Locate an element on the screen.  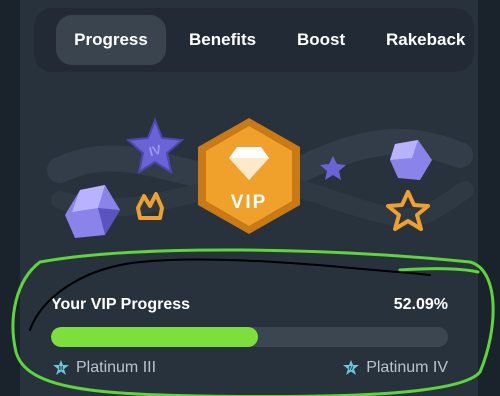
platinum-4-badge-icon: IV is located at coordinates (351, 367).